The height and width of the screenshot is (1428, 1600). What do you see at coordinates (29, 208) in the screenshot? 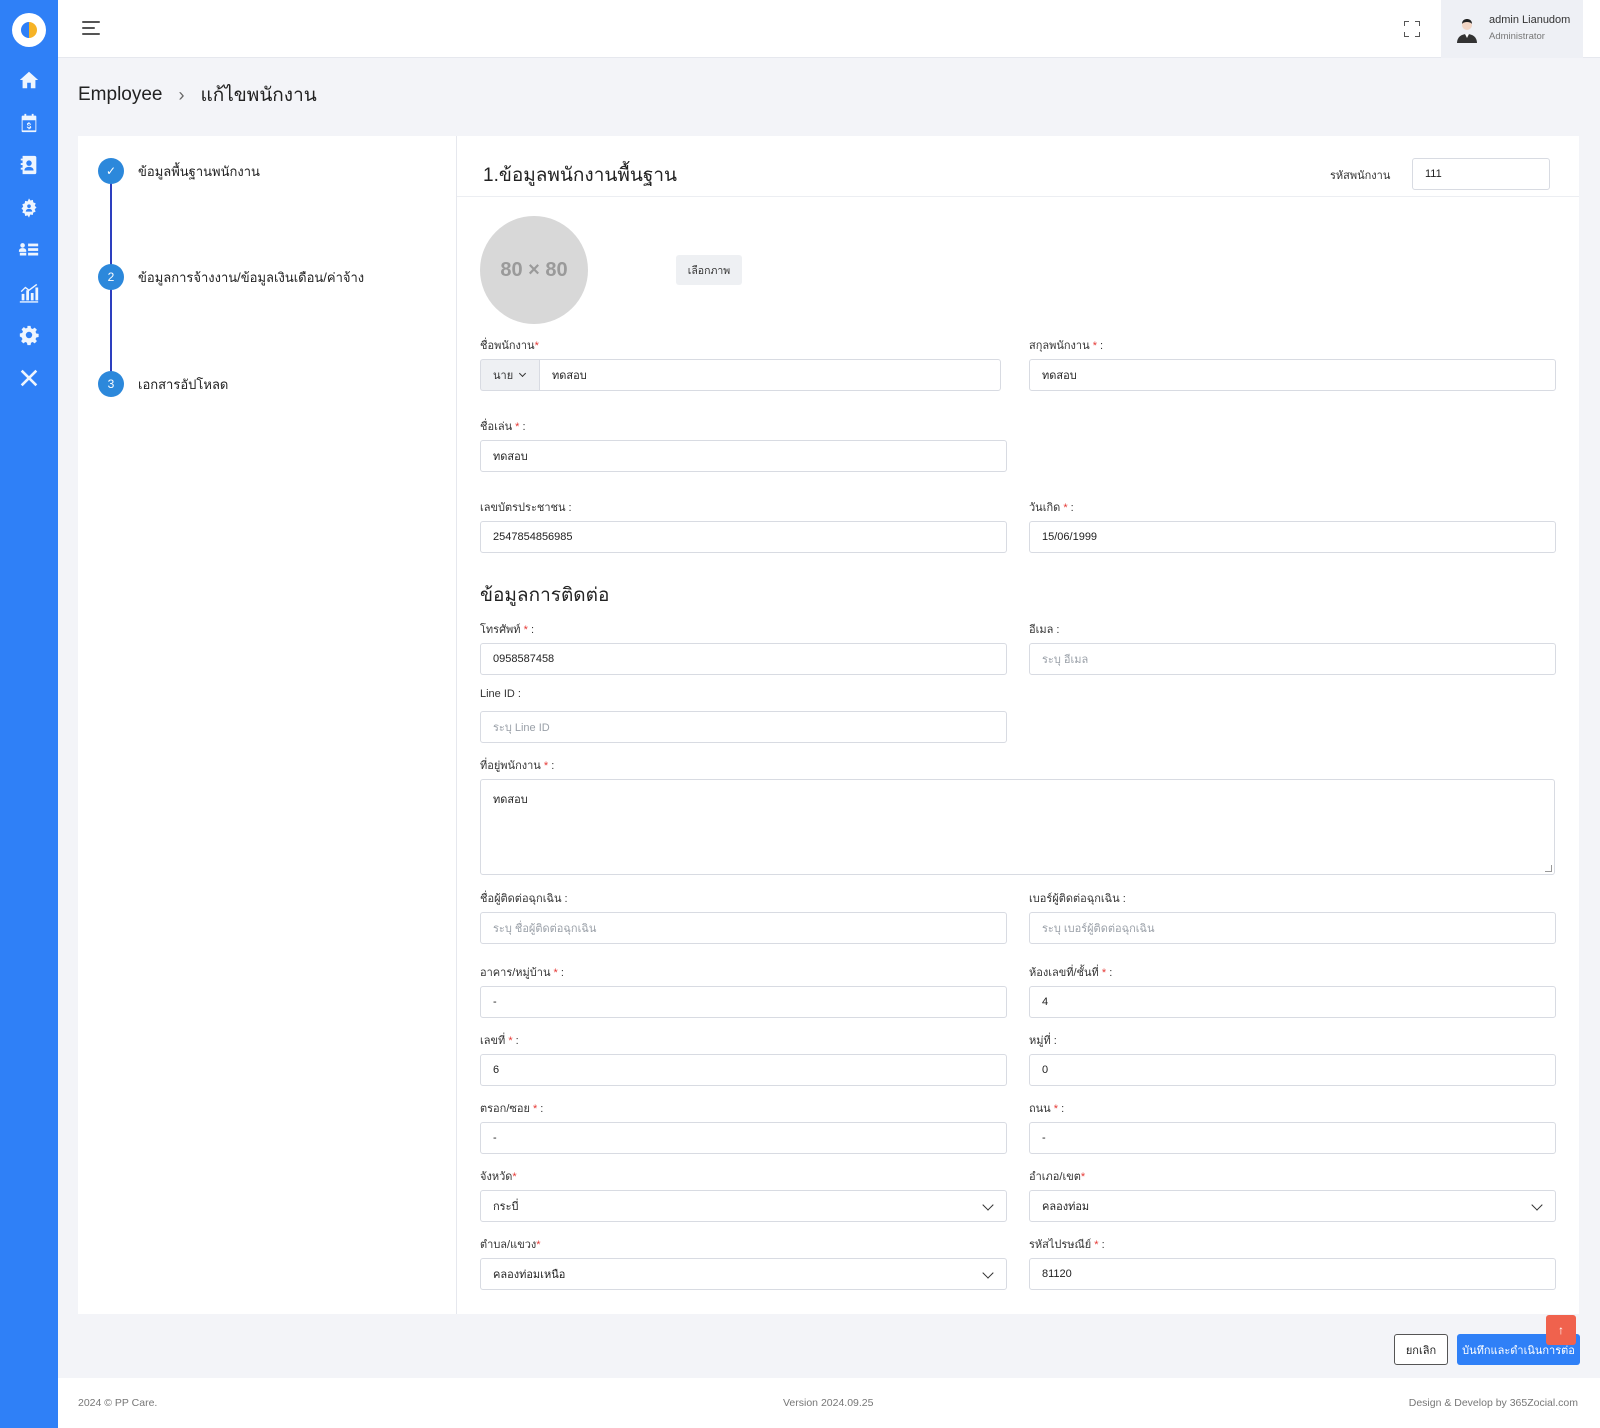
I see `employee-group-icon` at bounding box center [29, 208].